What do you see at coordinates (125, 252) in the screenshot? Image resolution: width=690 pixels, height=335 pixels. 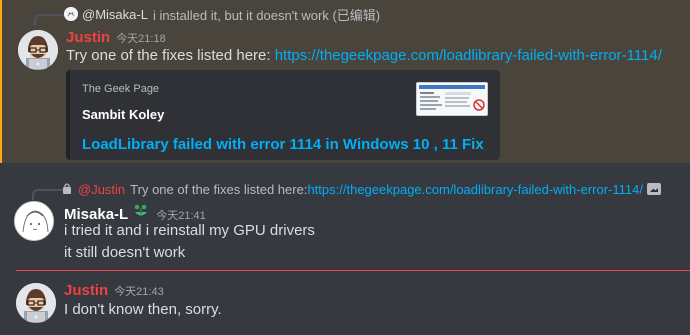 I see `message-text: it still doesn't work` at bounding box center [125, 252].